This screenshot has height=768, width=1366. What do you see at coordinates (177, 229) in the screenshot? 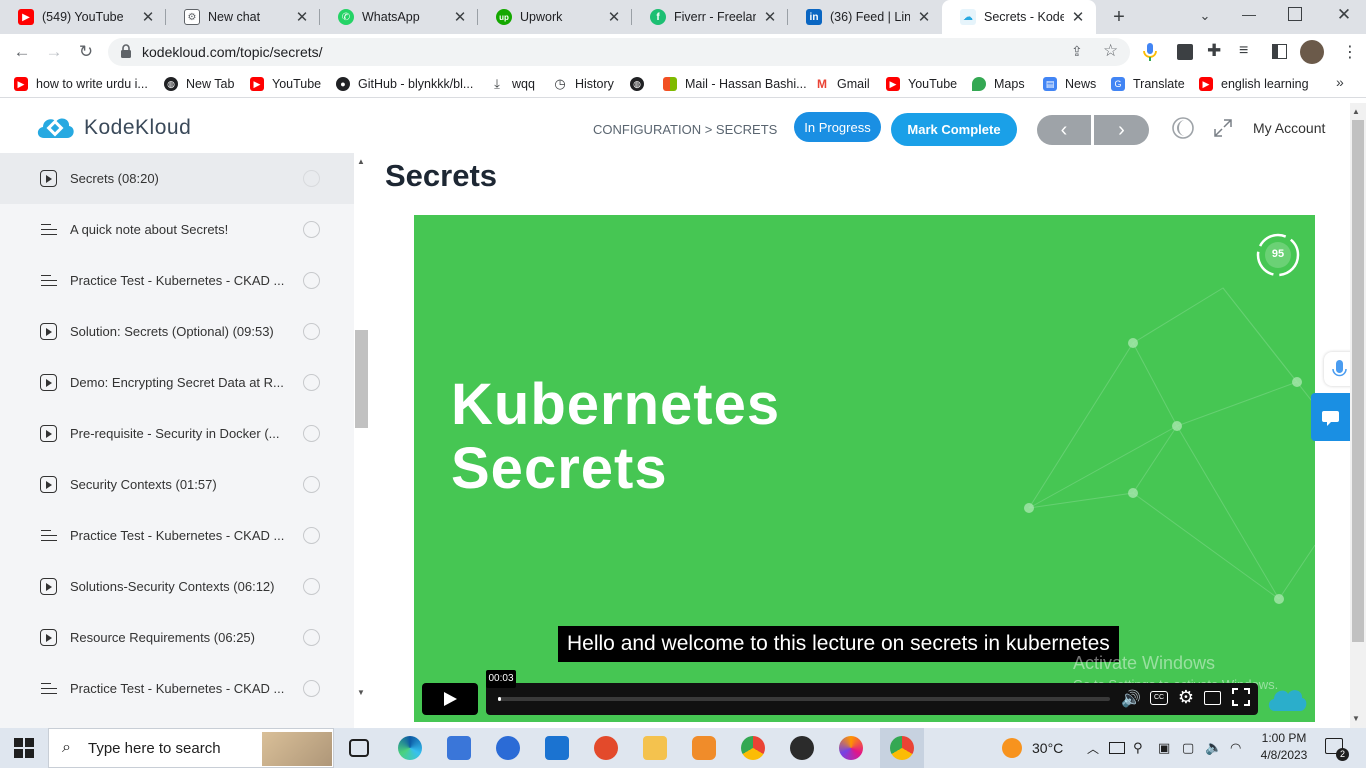
I see `list-item: A quick note about Secrets!` at bounding box center [177, 229].